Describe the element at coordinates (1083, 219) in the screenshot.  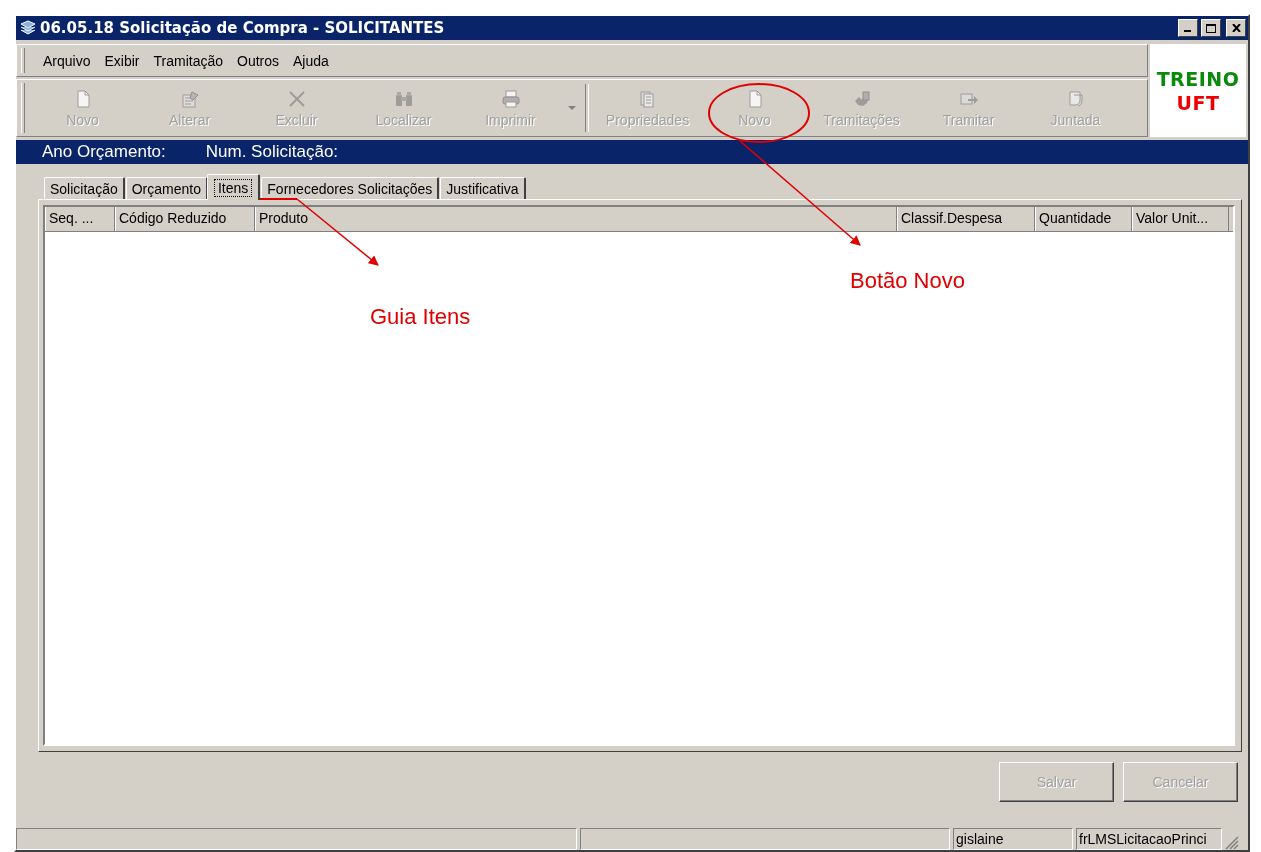
I see `column-header: Quantidade` at that location.